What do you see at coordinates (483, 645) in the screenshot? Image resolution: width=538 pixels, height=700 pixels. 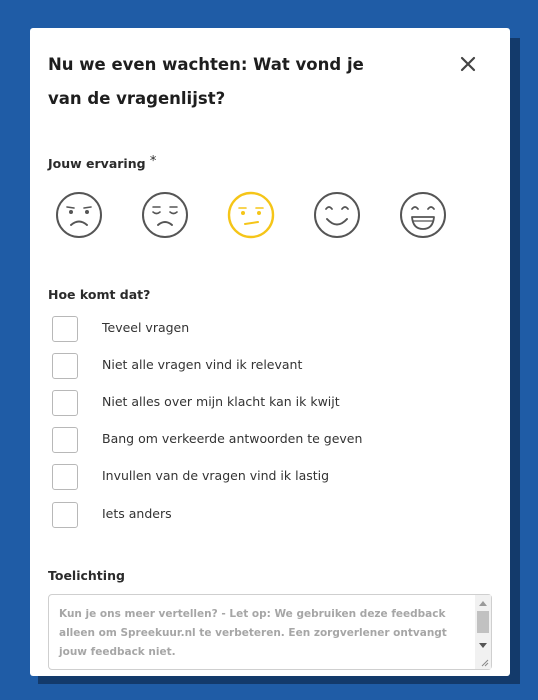 I see `scroll-down-arrow-icon` at bounding box center [483, 645].